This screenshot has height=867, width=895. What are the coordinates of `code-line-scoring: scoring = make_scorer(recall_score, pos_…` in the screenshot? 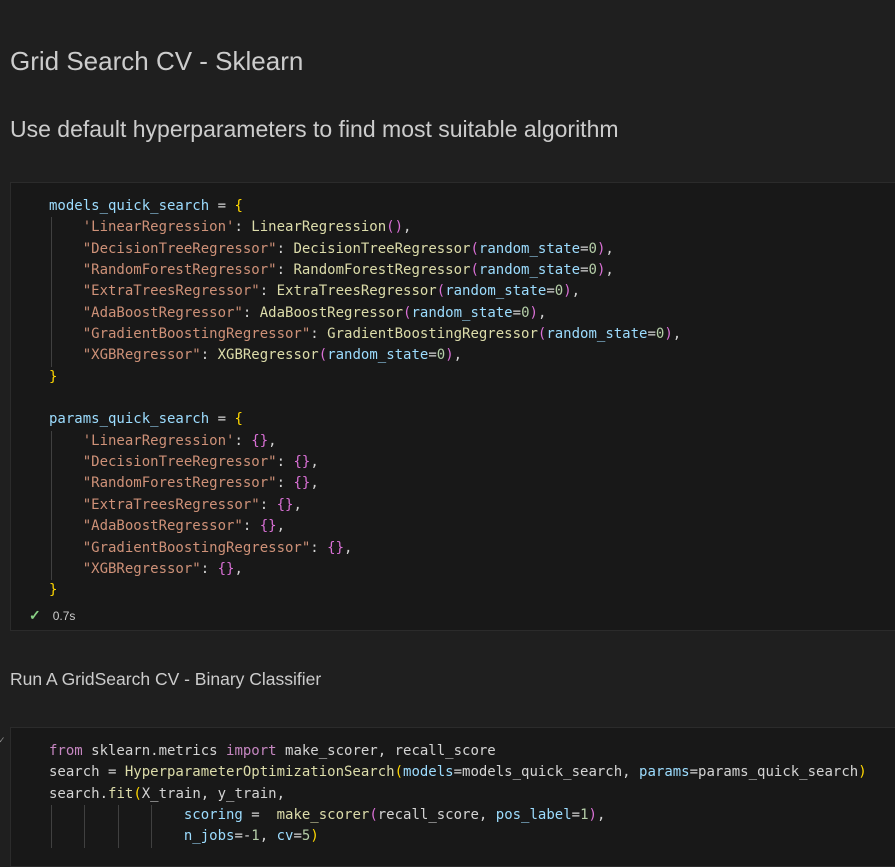 It's located at (458, 816).